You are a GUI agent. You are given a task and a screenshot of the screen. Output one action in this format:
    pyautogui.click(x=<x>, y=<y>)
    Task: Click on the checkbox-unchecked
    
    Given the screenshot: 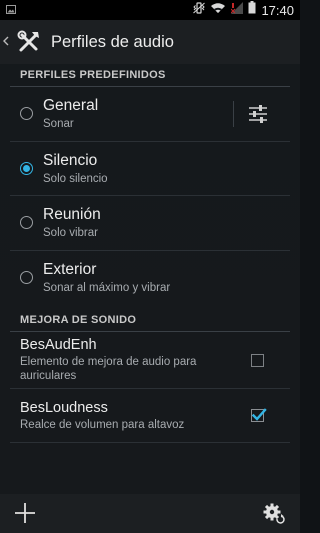 What is the action you would take?
    pyautogui.click(x=257, y=360)
    